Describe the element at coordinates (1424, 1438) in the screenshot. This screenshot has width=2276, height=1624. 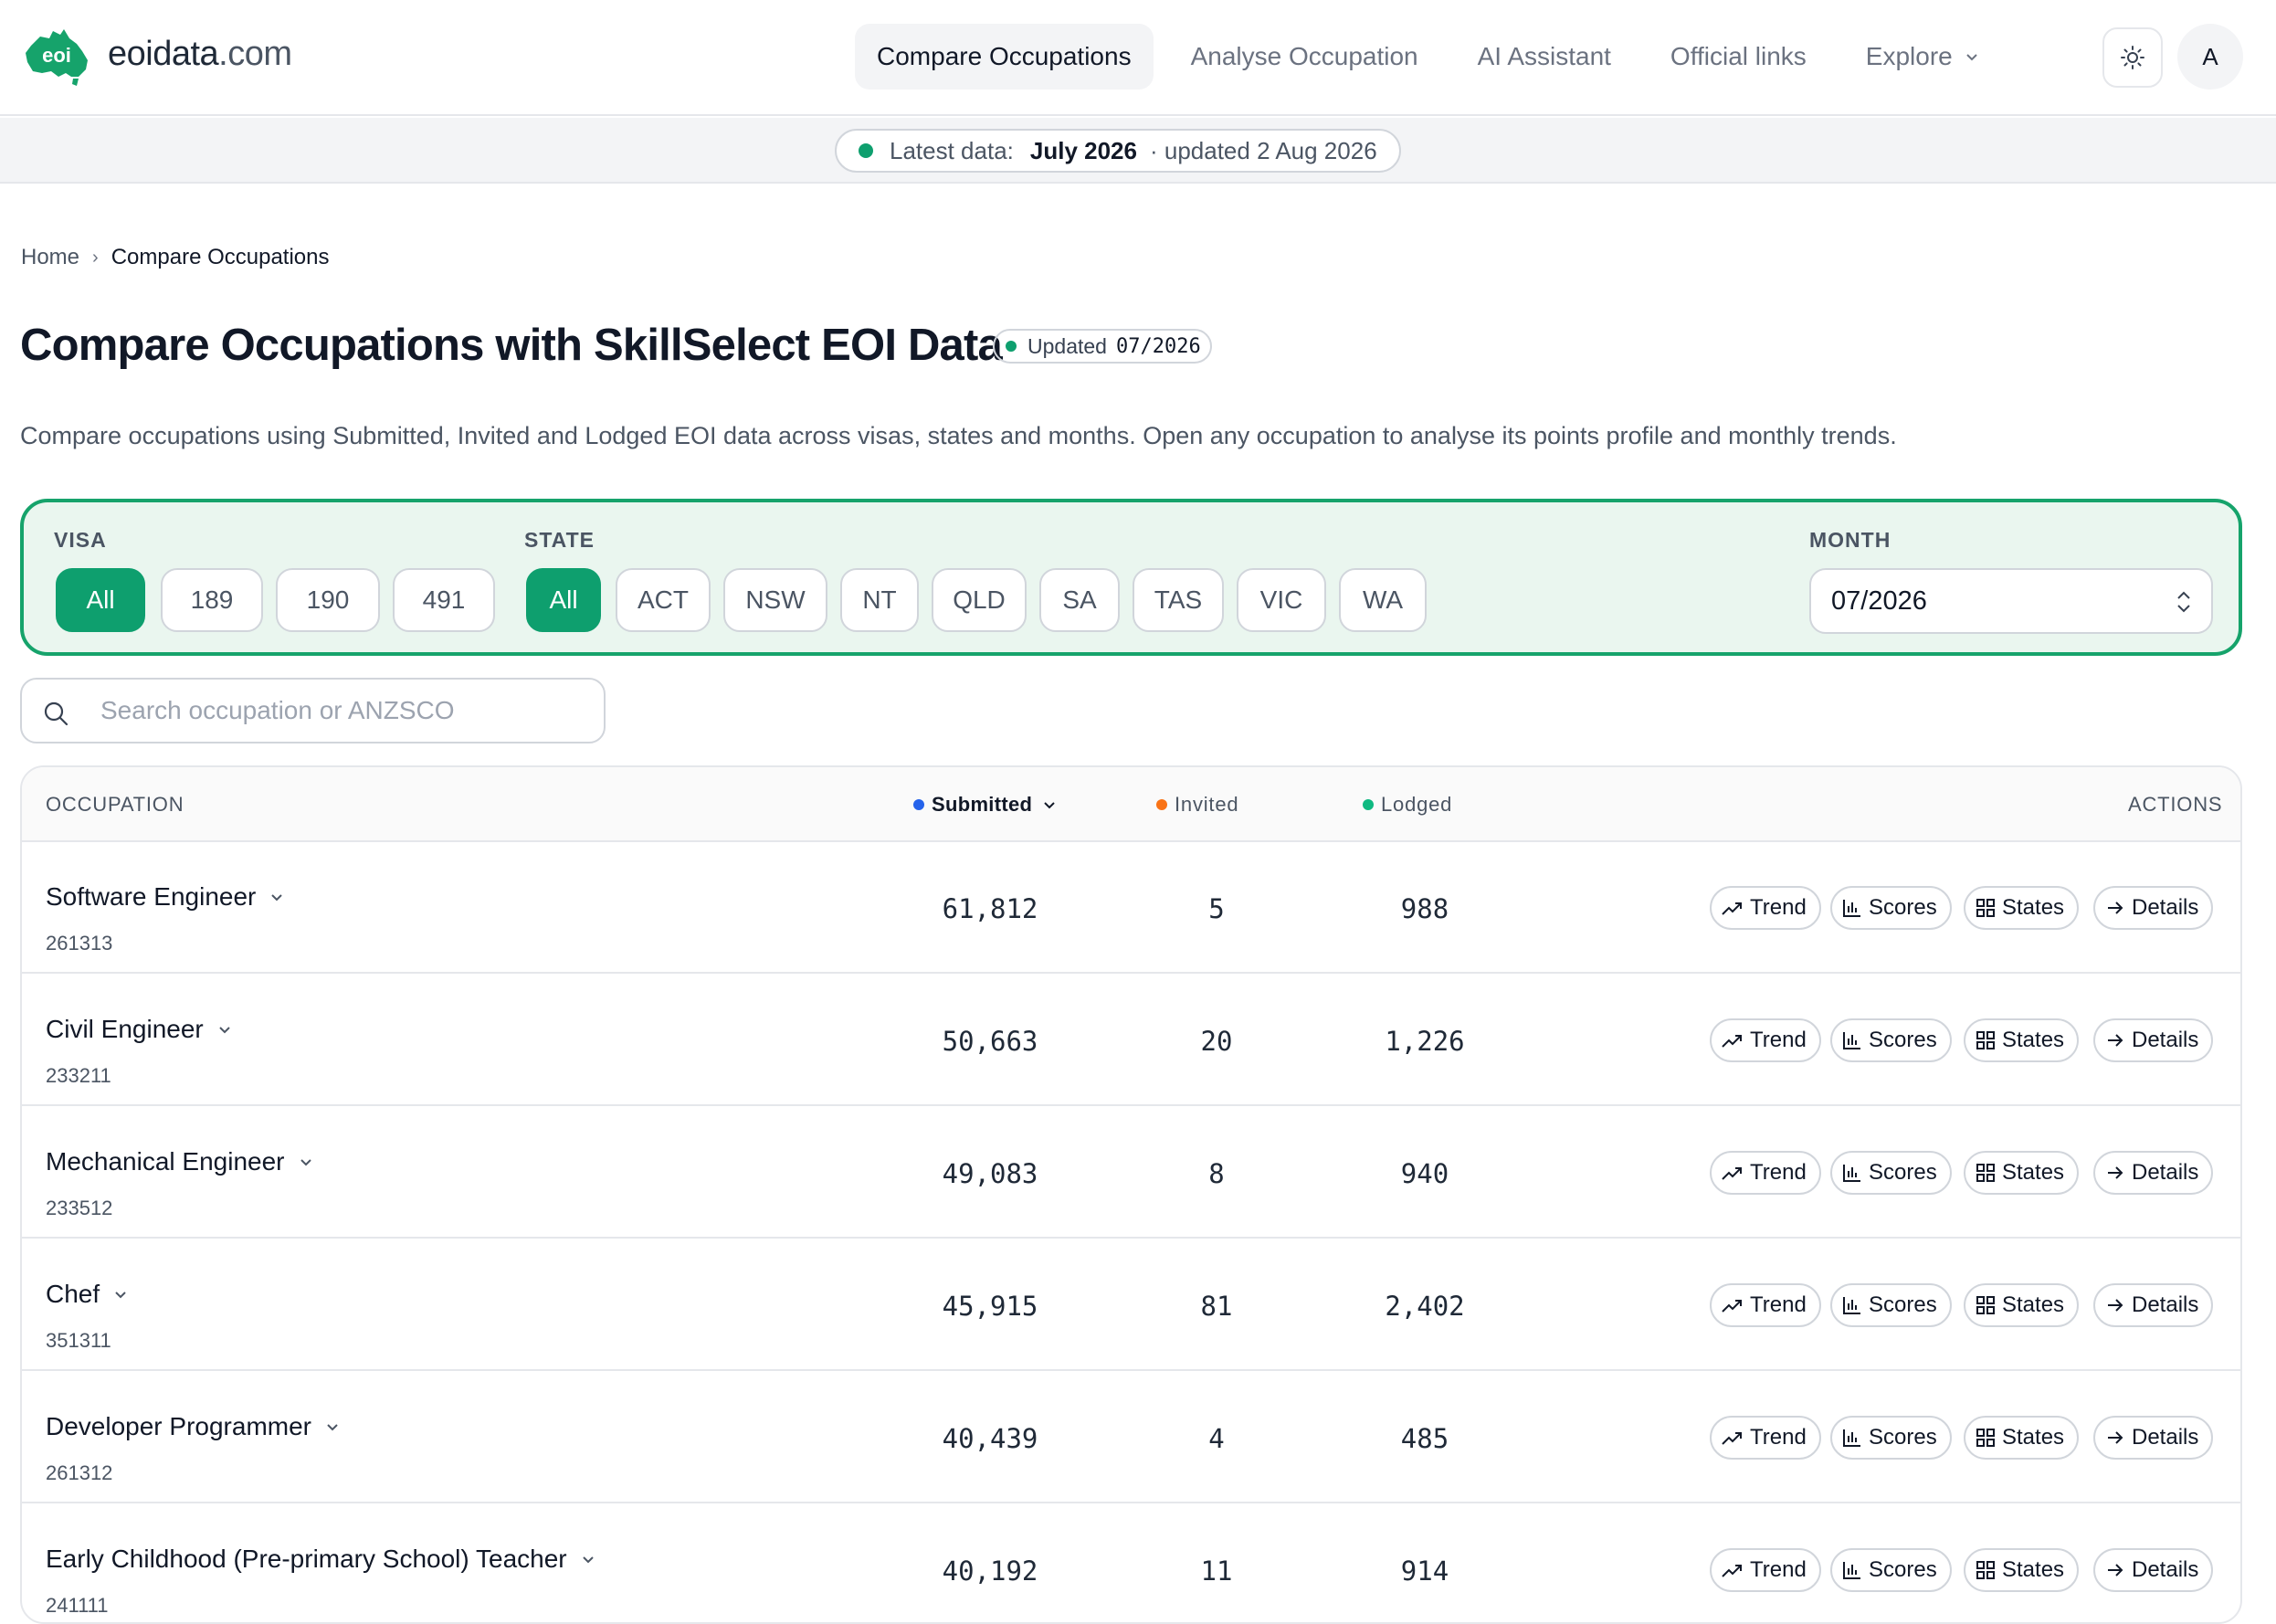
I see `lodged-value: 485` at that location.